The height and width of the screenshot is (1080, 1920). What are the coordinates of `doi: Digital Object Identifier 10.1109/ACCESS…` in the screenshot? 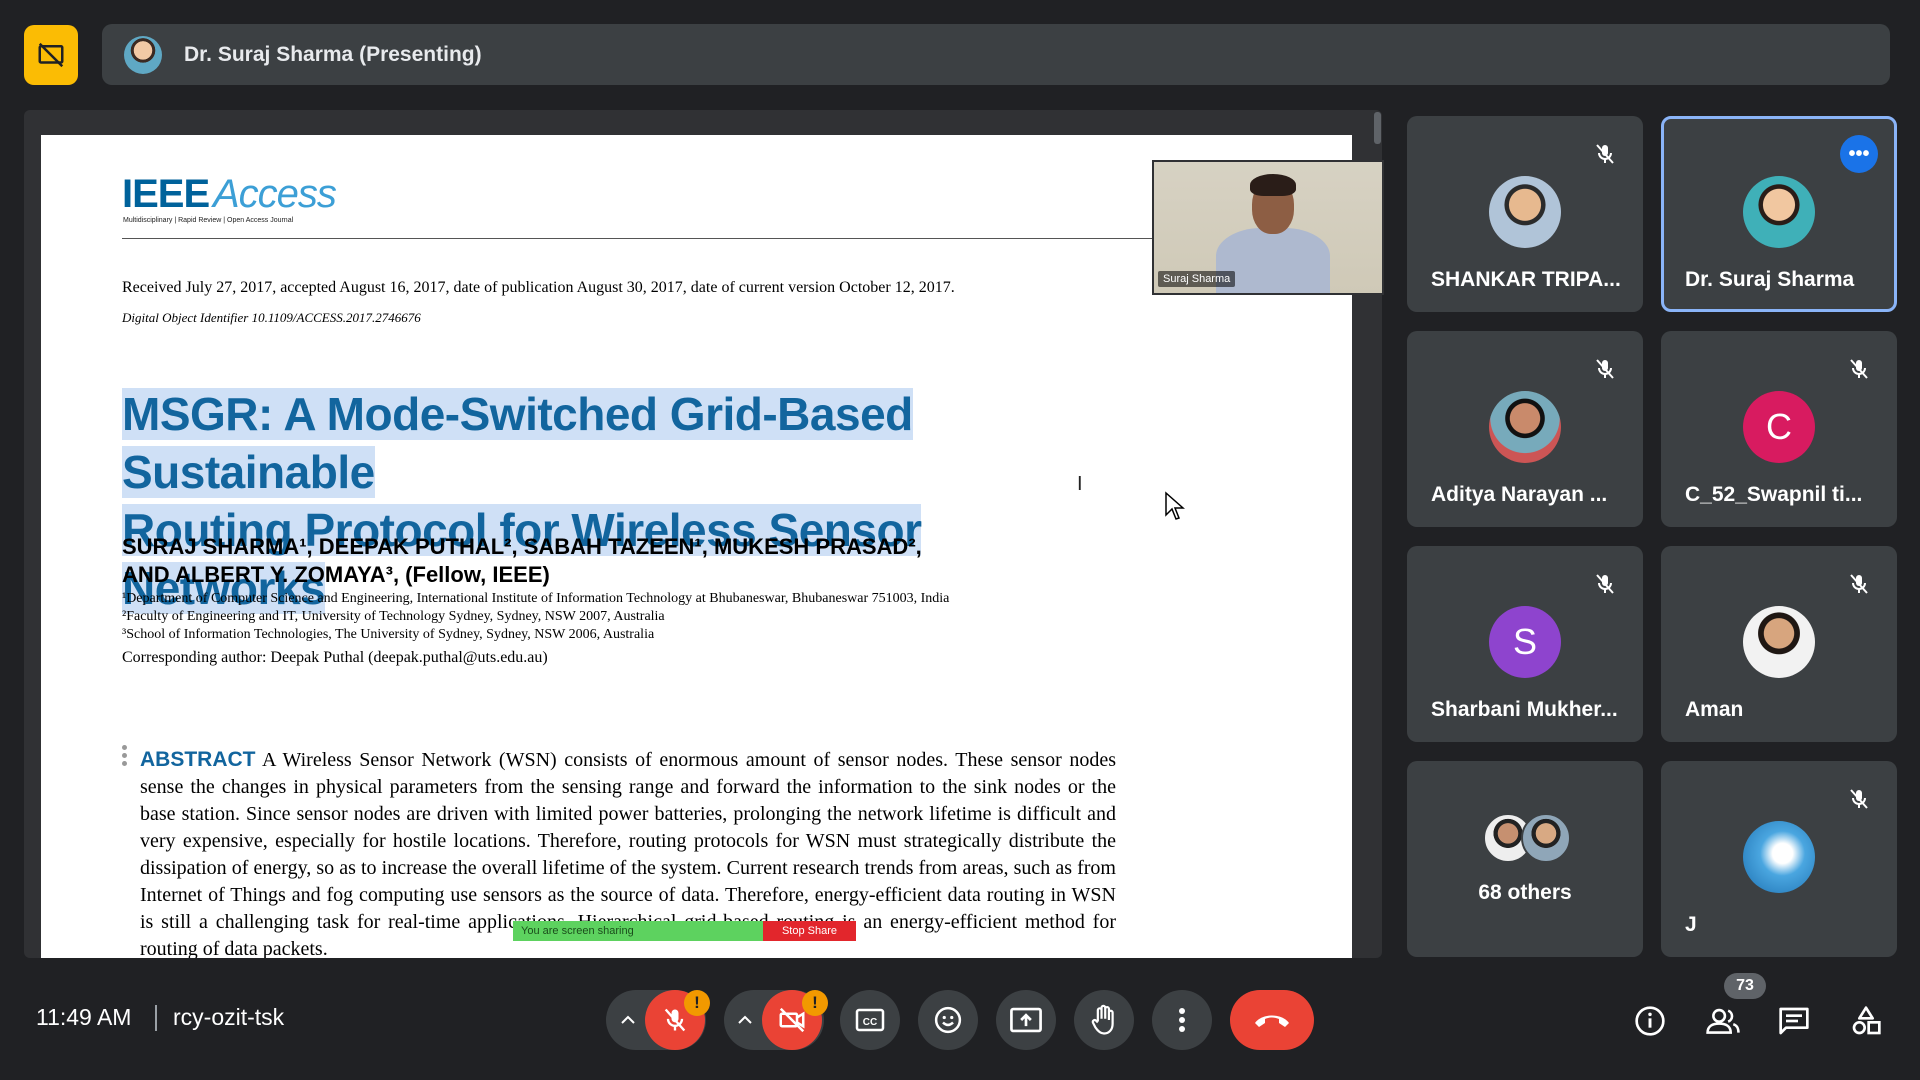 It's located at (271, 317).